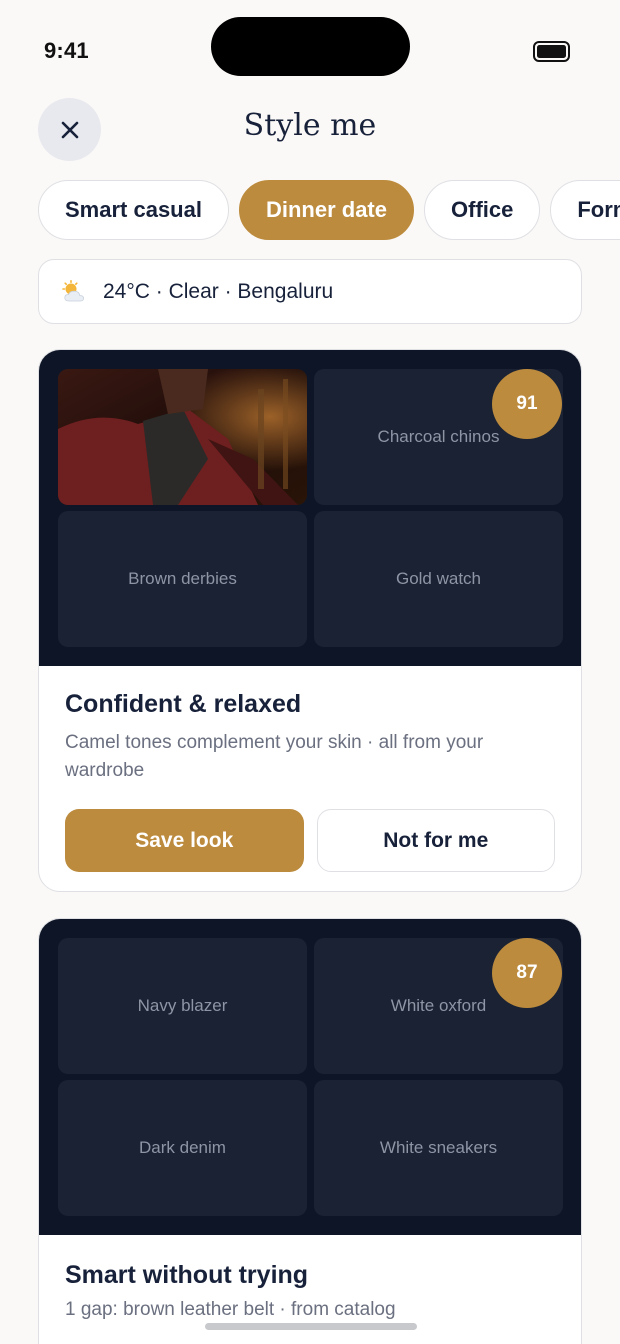  What do you see at coordinates (311, 1326) in the screenshot?
I see `home-indicator` at bounding box center [311, 1326].